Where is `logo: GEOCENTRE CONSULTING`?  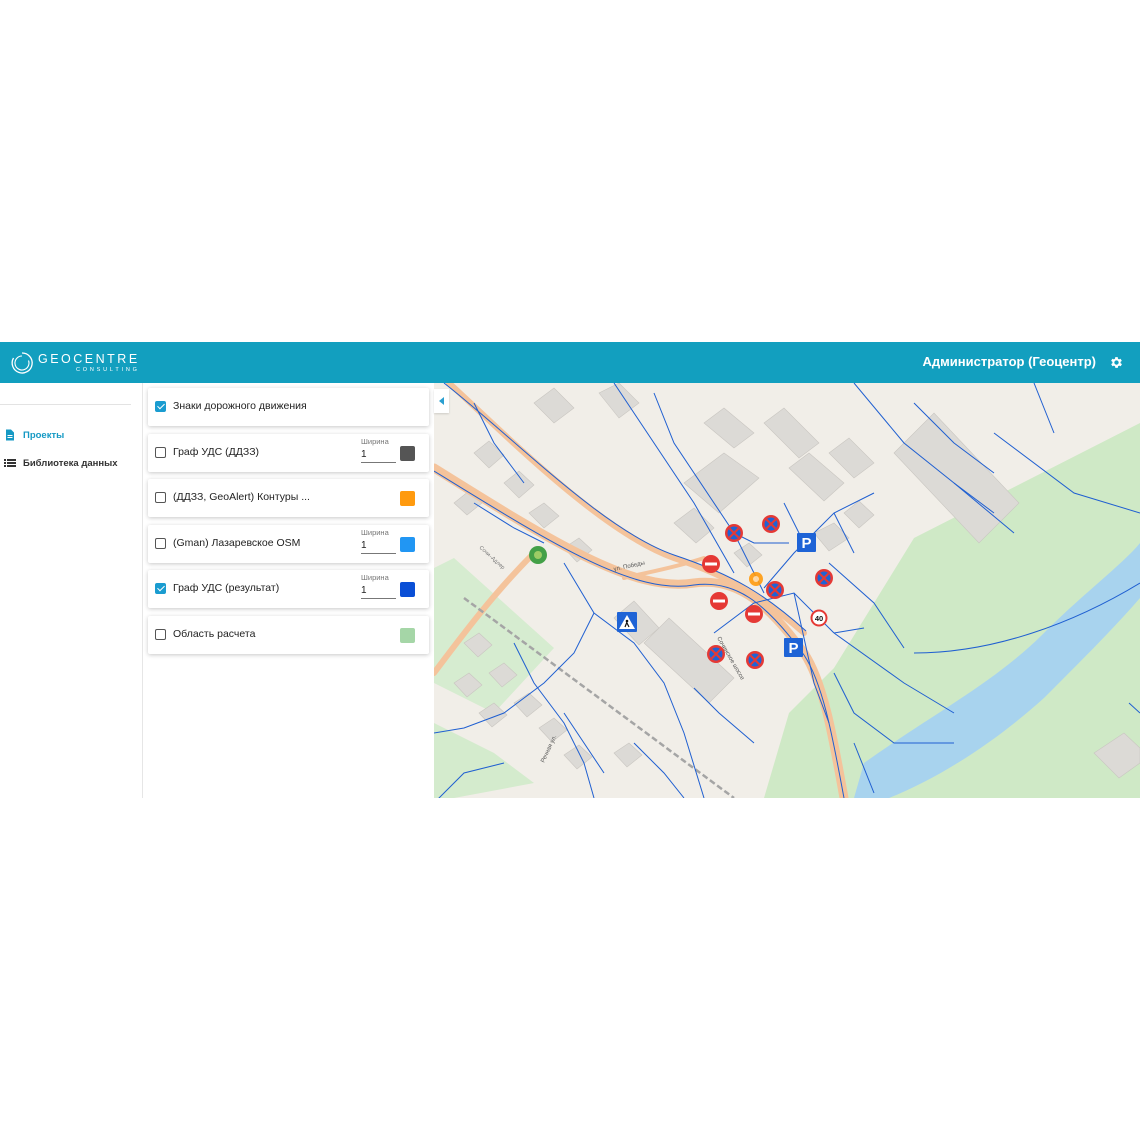 logo: GEOCENTRE CONSULTING is located at coordinates (75, 363).